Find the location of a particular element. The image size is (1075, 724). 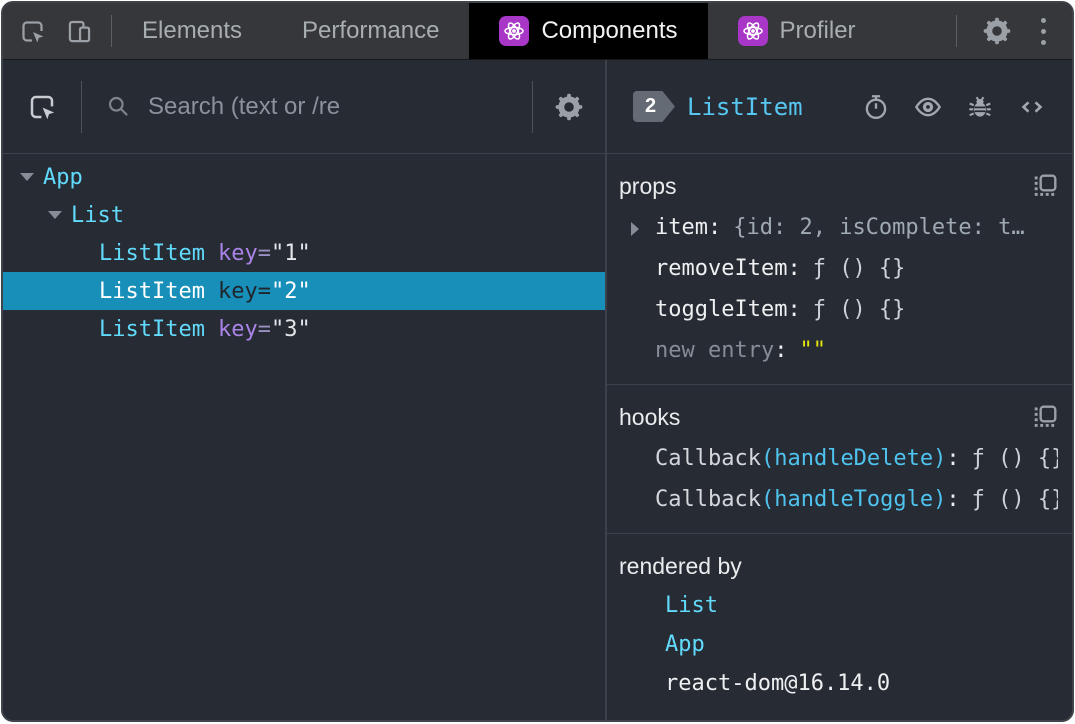

tab-profiler: Profiler is located at coordinates (797, 31).